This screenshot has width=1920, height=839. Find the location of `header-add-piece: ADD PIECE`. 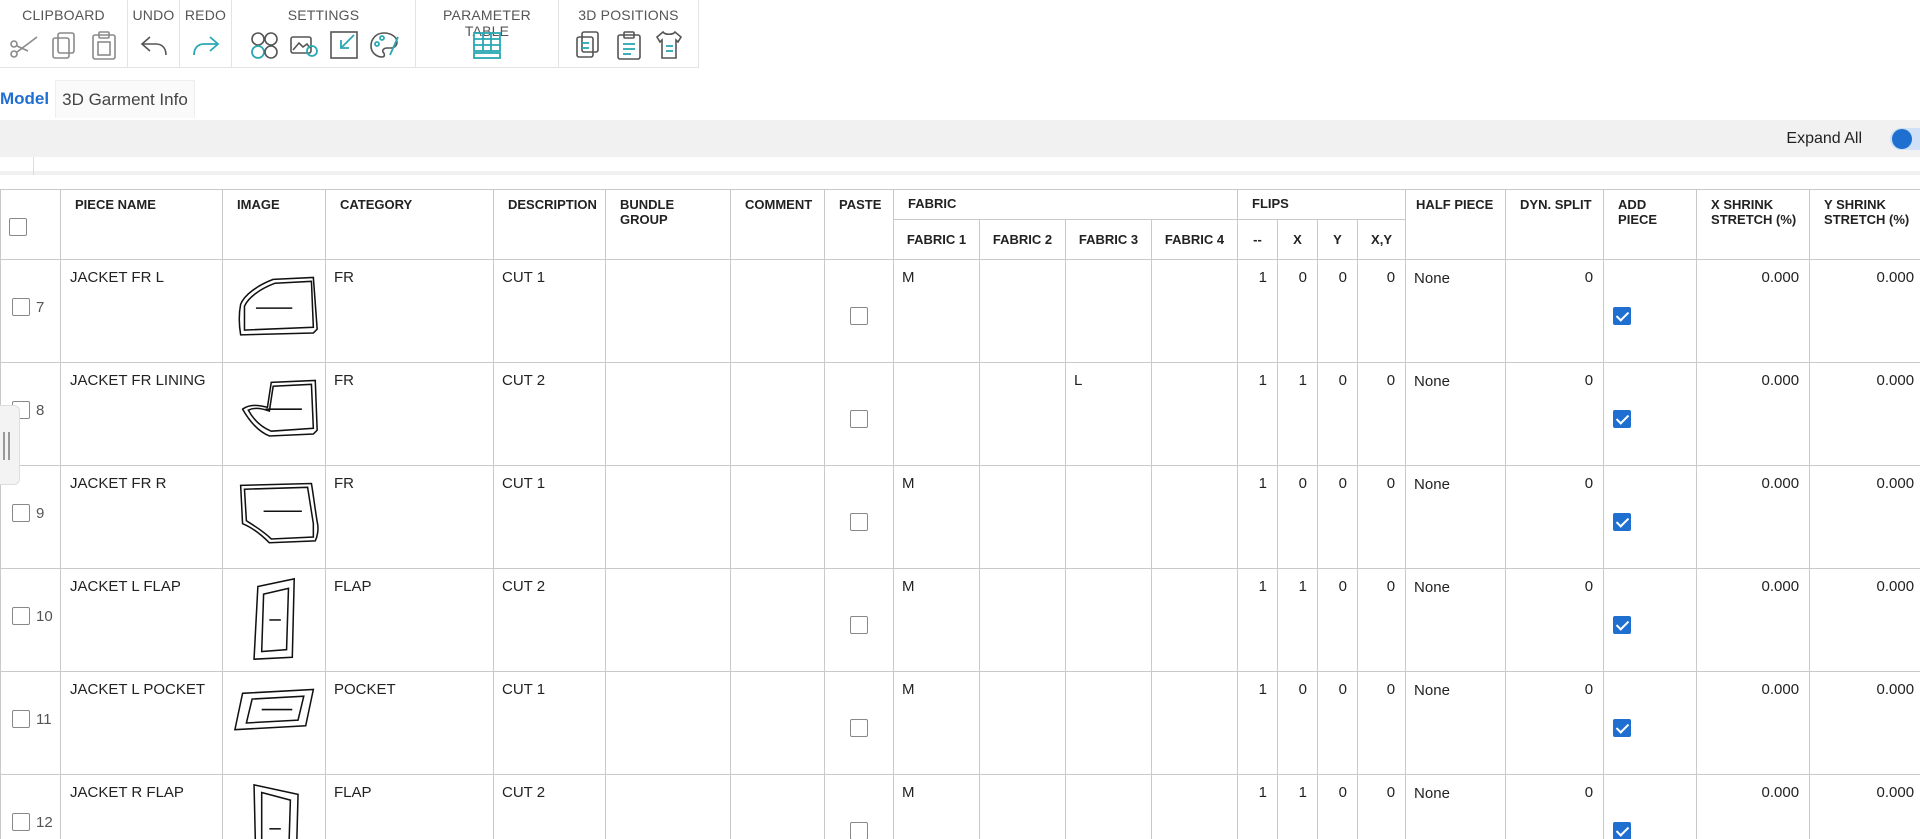

header-add-piece: ADD PIECE is located at coordinates (1650, 224).